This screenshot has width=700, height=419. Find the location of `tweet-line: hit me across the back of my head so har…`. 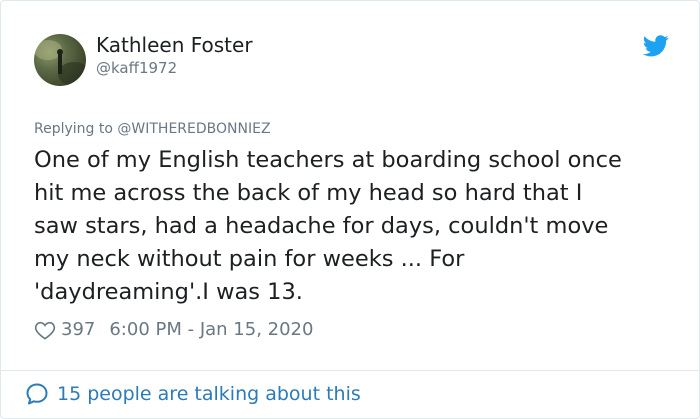

tweet-line: hit me across the back of my head so har… is located at coordinates (308, 193).